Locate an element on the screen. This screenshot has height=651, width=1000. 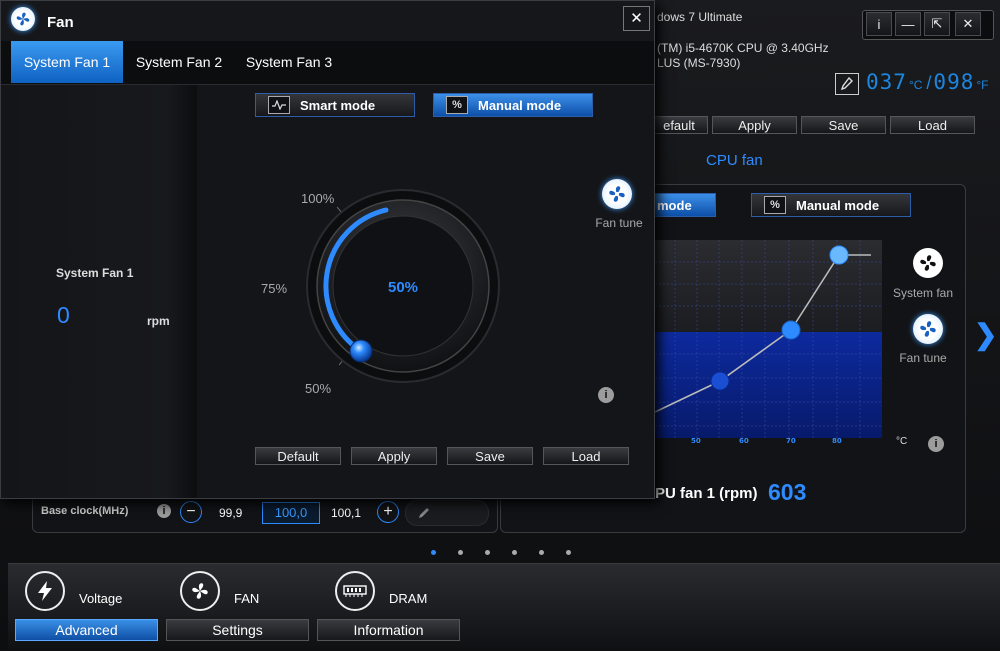
temp-fahrenheit-unit: °F is located at coordinates (982, 85).